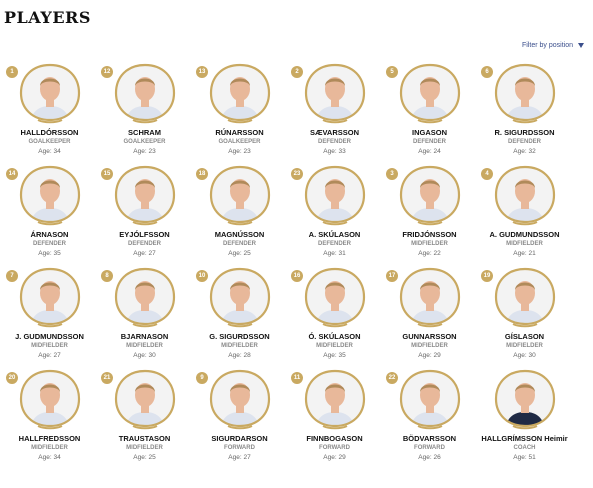  Describe the element at coordinates (429, 234) in the screenshot. I see `player-name: FRIDJÓNSSON` at that location.